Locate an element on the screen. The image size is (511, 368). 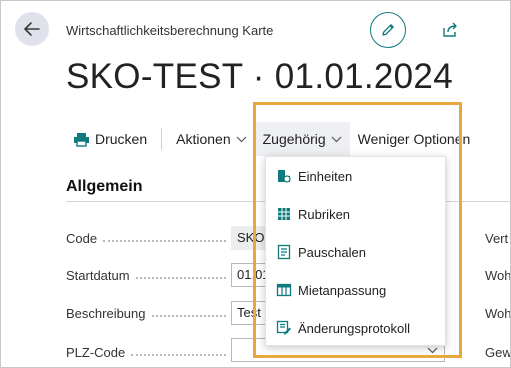
page-title: SKO-TEST · 01.01.2024 is located at coordinates (259, 76).